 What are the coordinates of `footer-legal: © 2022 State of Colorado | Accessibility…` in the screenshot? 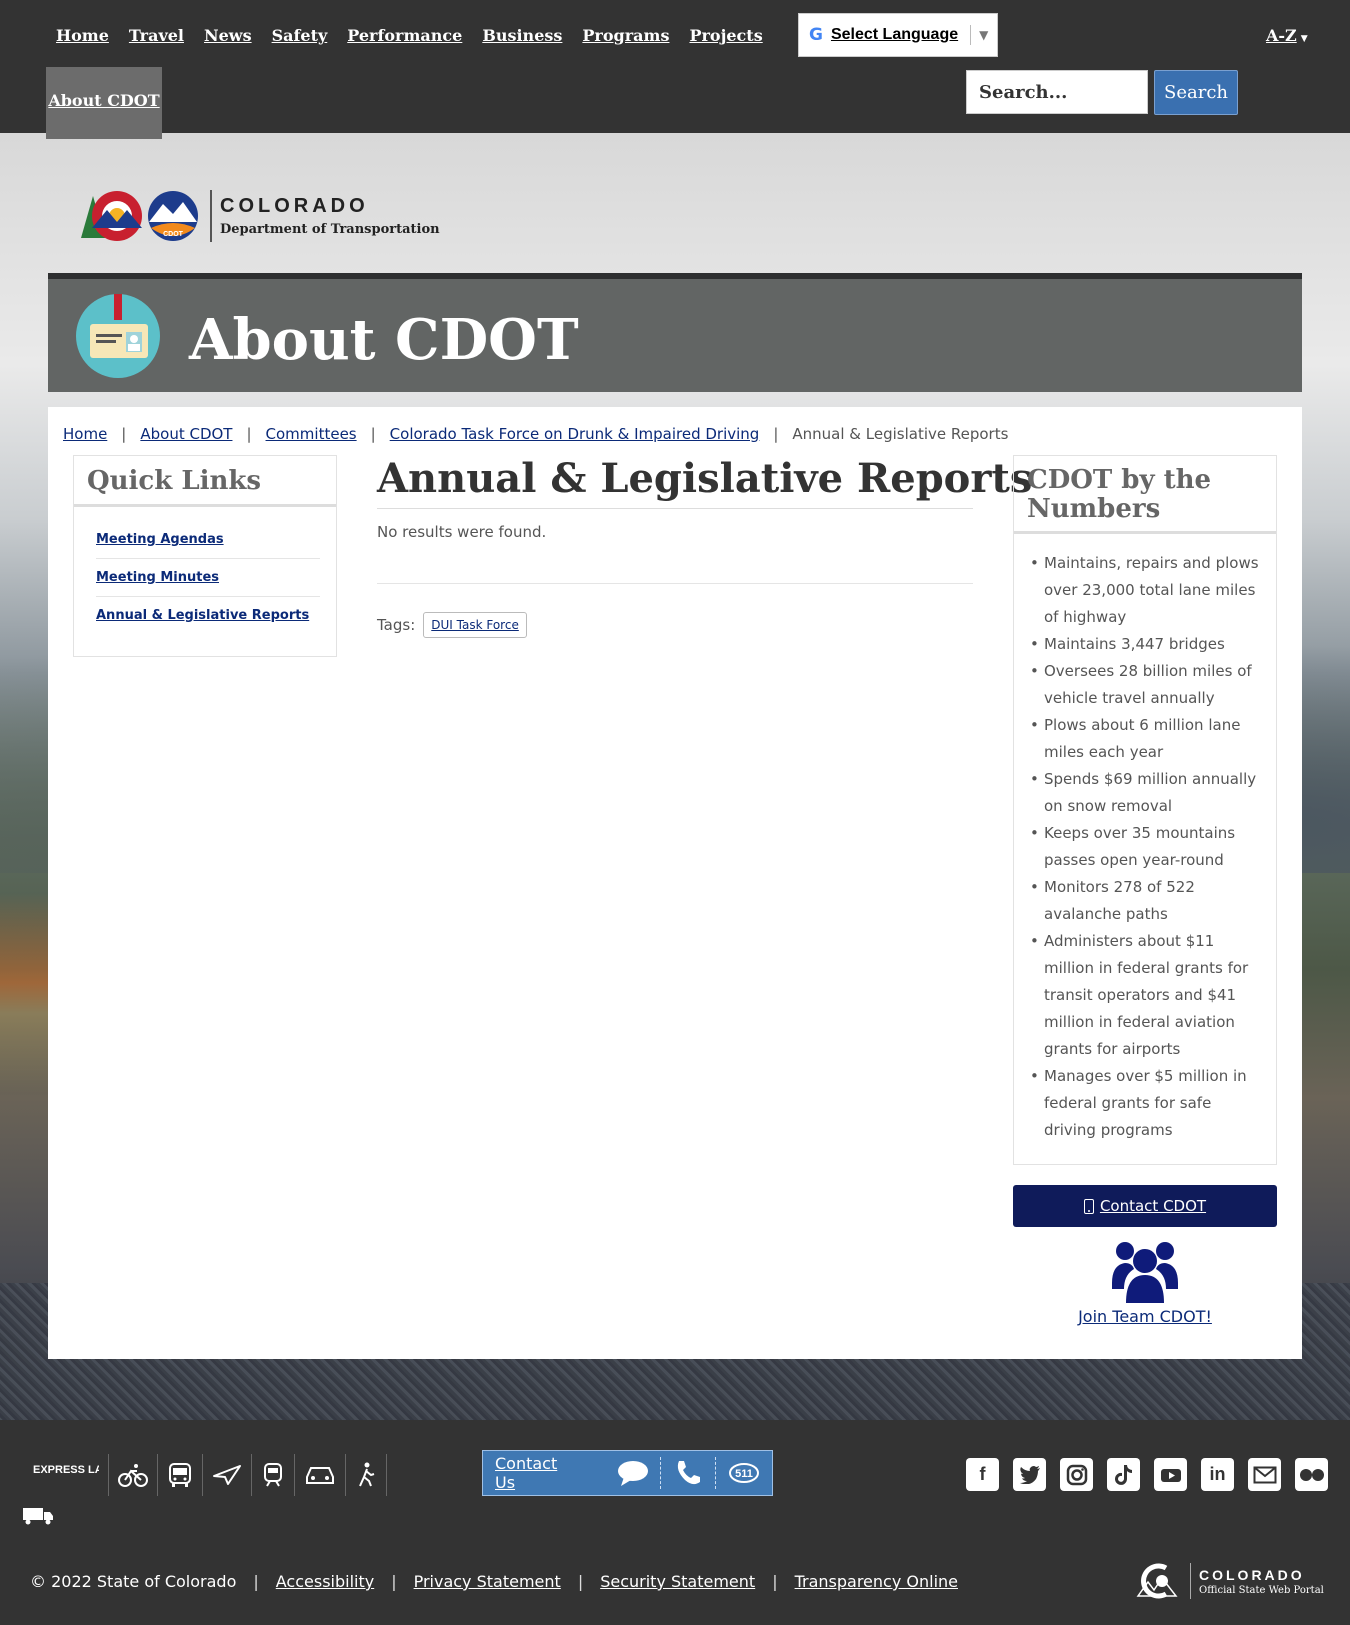 It's located at (494, 1581).